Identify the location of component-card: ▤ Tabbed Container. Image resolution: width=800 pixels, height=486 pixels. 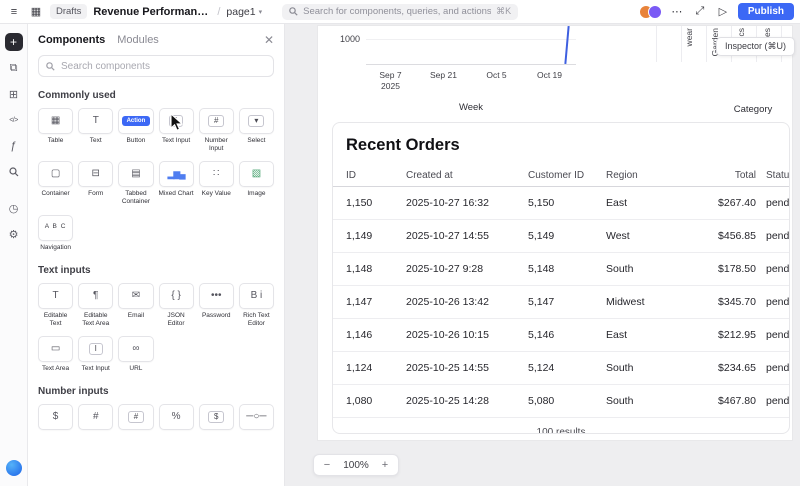
(136, 183).